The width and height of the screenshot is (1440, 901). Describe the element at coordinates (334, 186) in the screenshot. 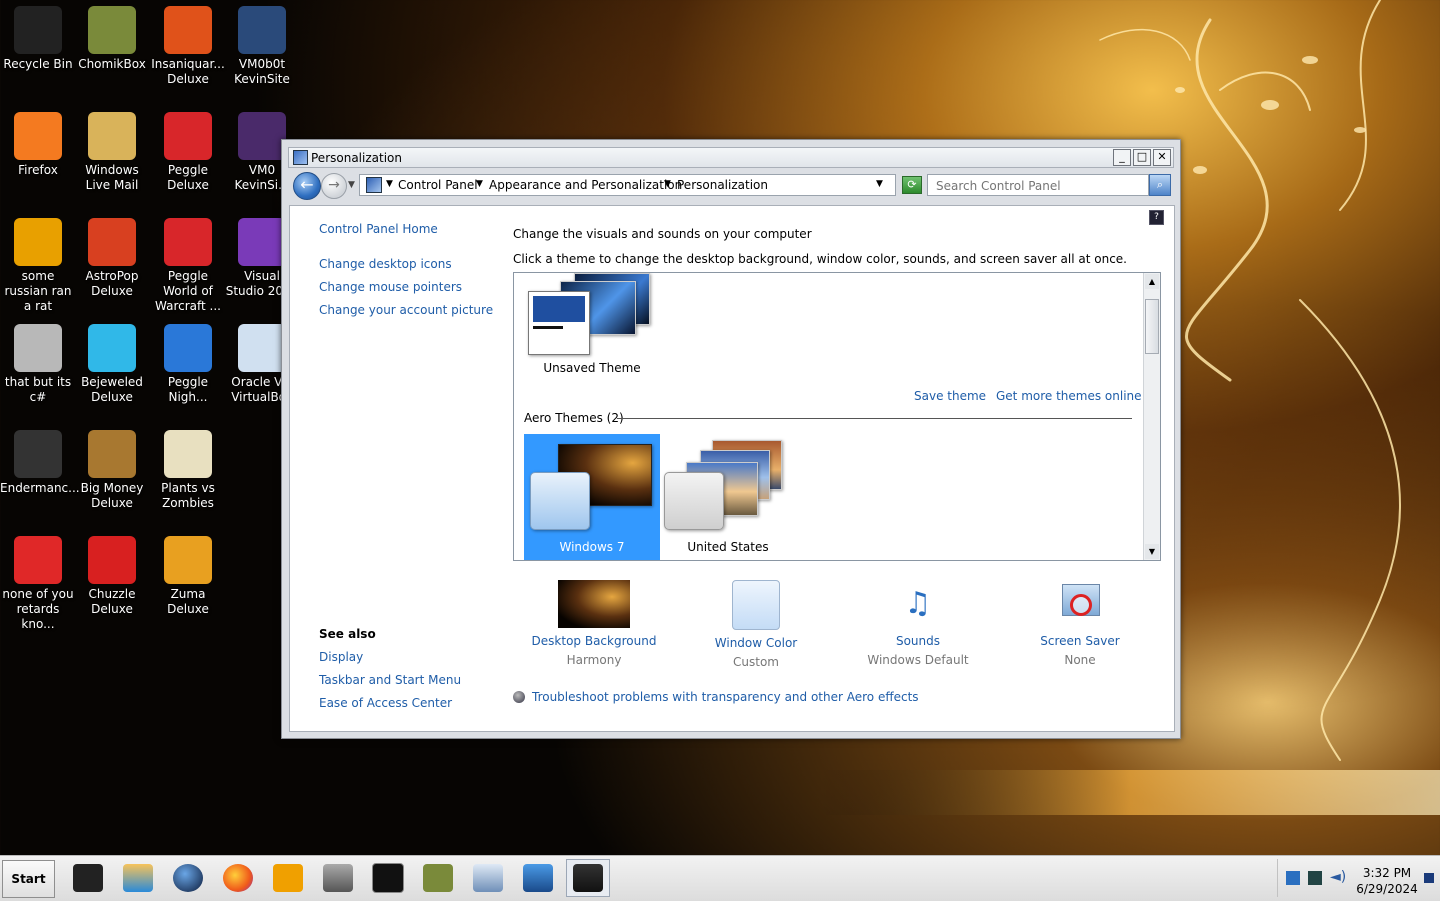

I see `forward-button: →` at that location.